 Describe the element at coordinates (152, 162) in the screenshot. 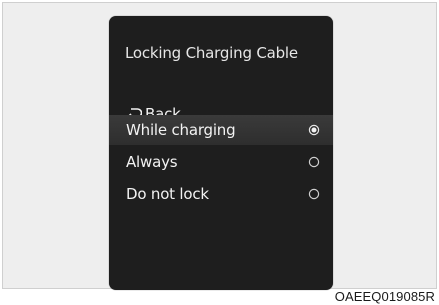

I see `option-label: Always` at that location.